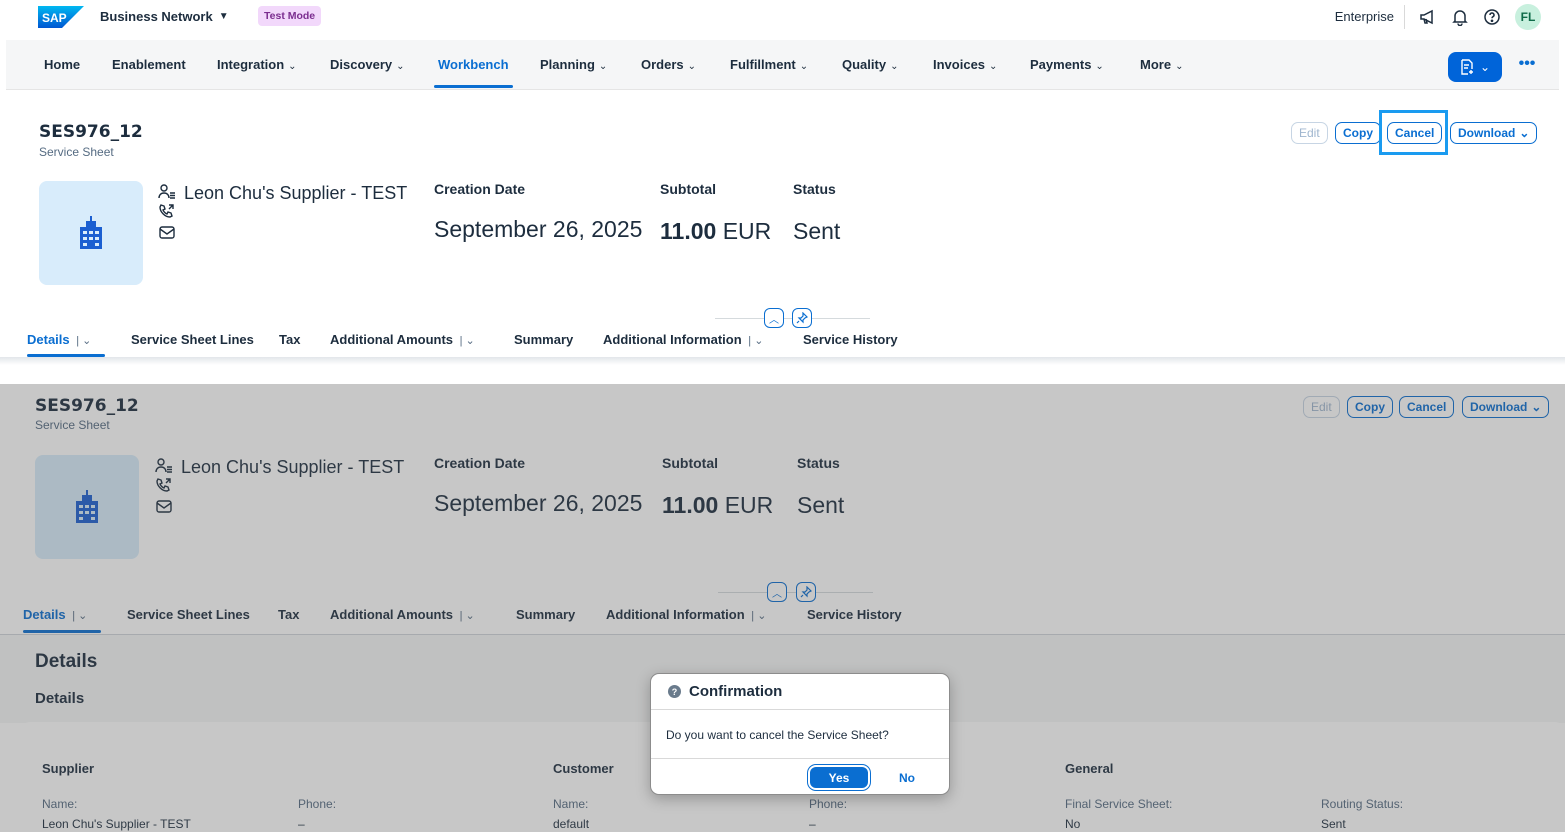 Image resolution: width=1565 pixels, height=832 pixels. Describe the element at coordinates (54, 18) in the screenshot. I see `sap-logo-text: SAP` at that location.